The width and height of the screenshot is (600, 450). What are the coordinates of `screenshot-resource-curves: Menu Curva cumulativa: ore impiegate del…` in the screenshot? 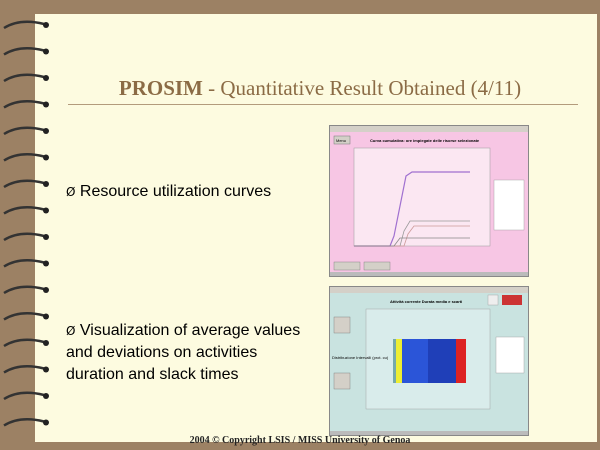 It's located at (429, 201).